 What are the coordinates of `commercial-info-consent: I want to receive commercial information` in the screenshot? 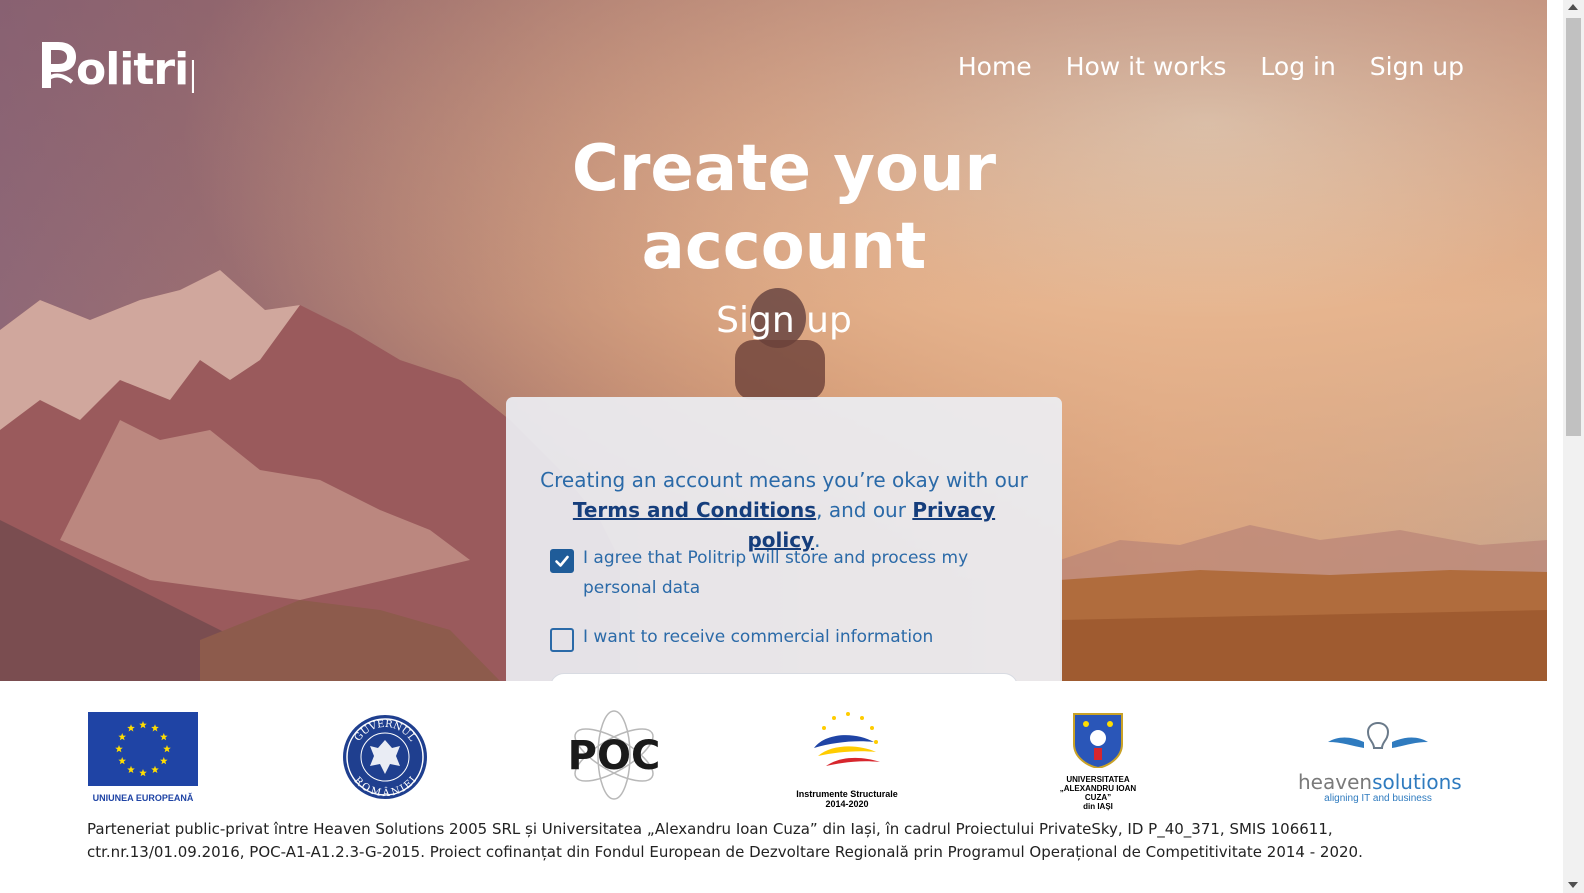 It's located at (786, 639).